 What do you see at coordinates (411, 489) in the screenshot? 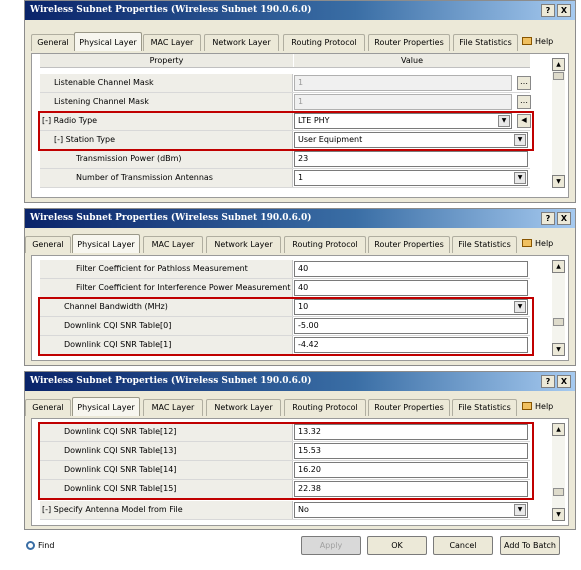
I see `property-value: 22.38` at bounding box center [411, 489].